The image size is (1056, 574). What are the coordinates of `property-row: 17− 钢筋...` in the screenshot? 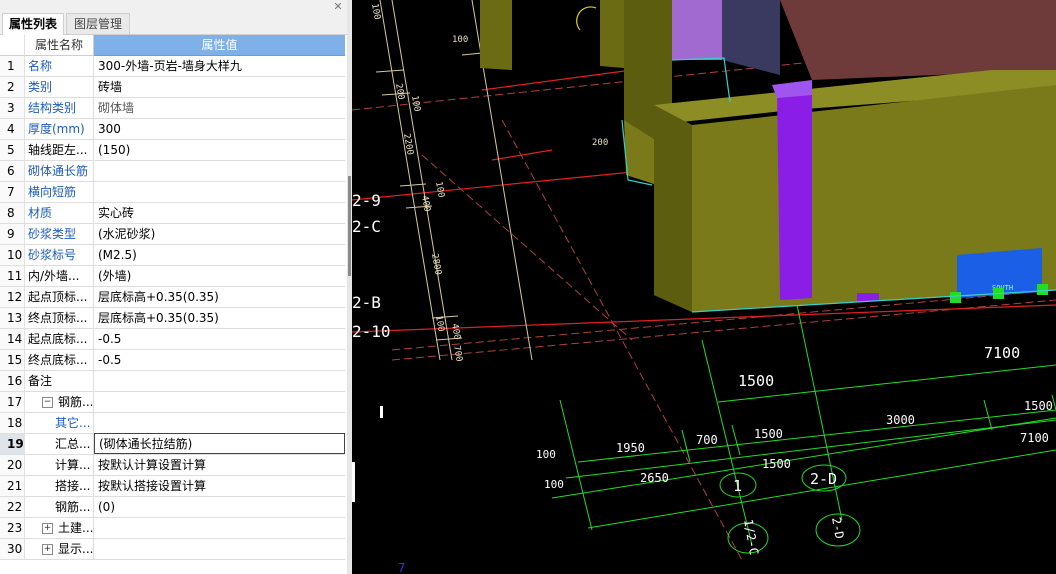 It's located at (172, 402).